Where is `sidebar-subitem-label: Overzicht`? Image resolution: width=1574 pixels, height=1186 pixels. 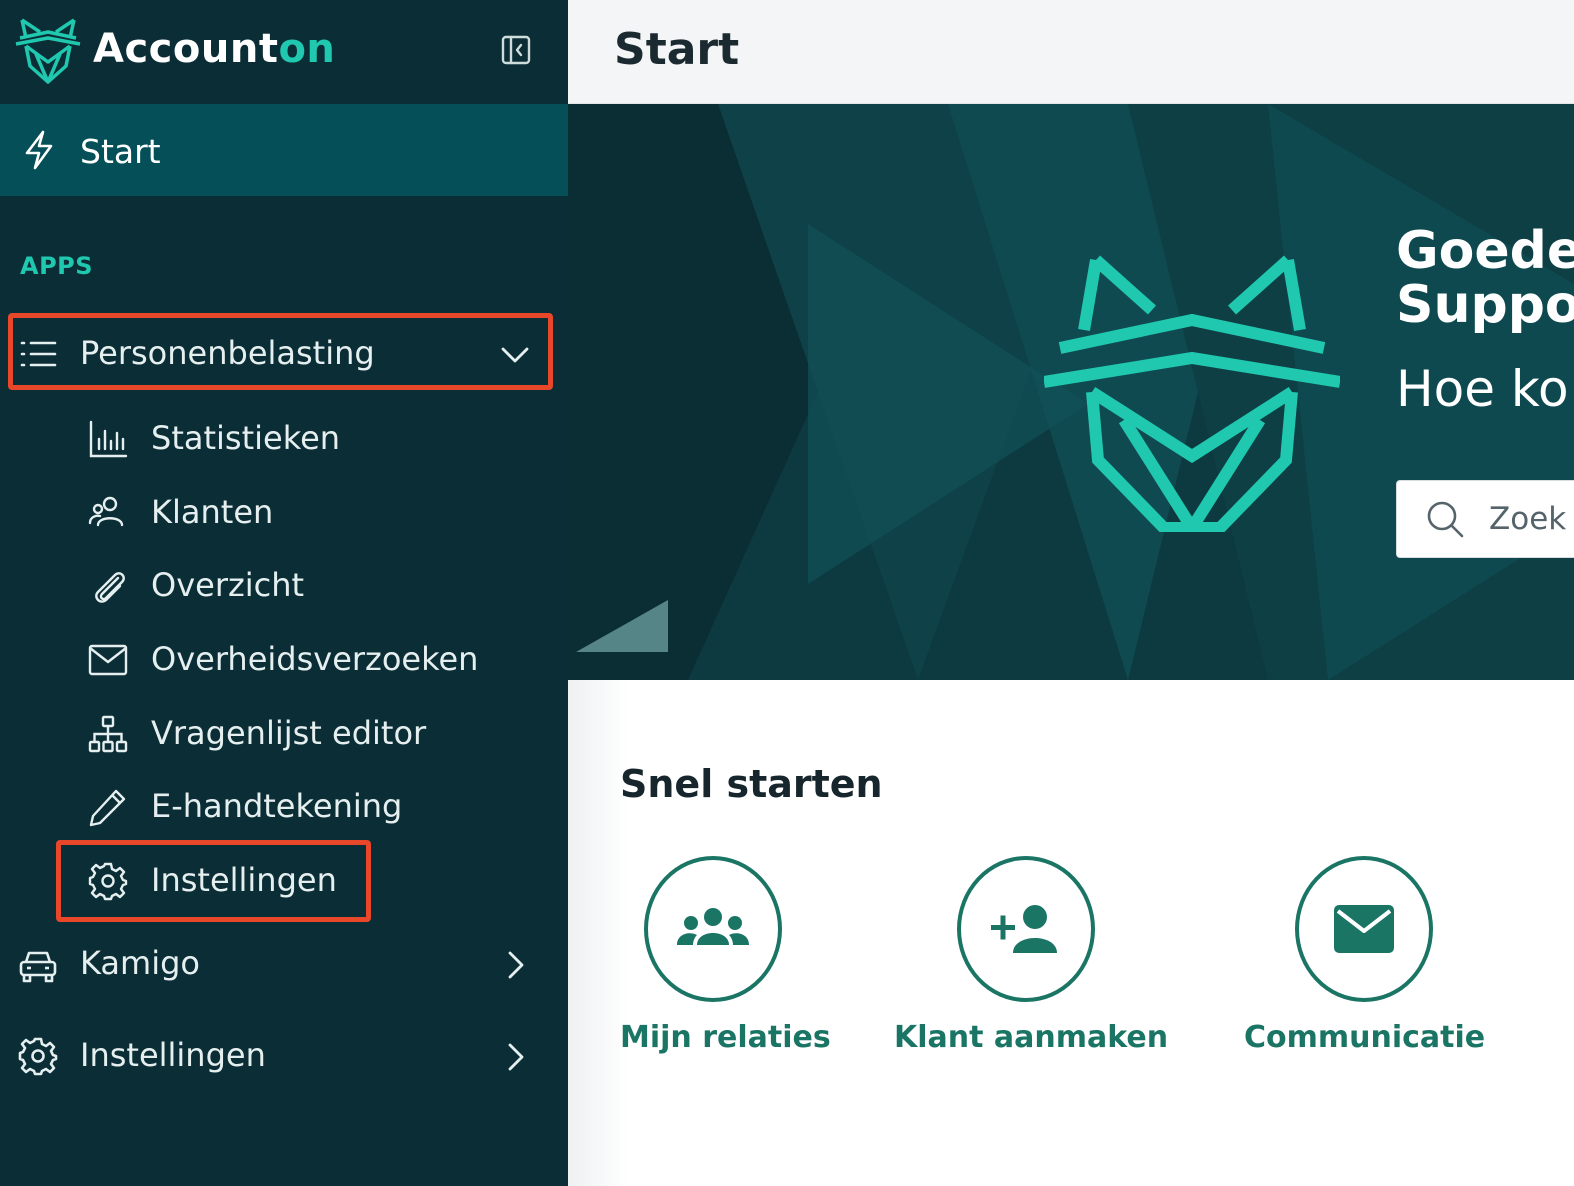
sidebar-subitem-label: Overzicht is located at coordinates (228, 585).